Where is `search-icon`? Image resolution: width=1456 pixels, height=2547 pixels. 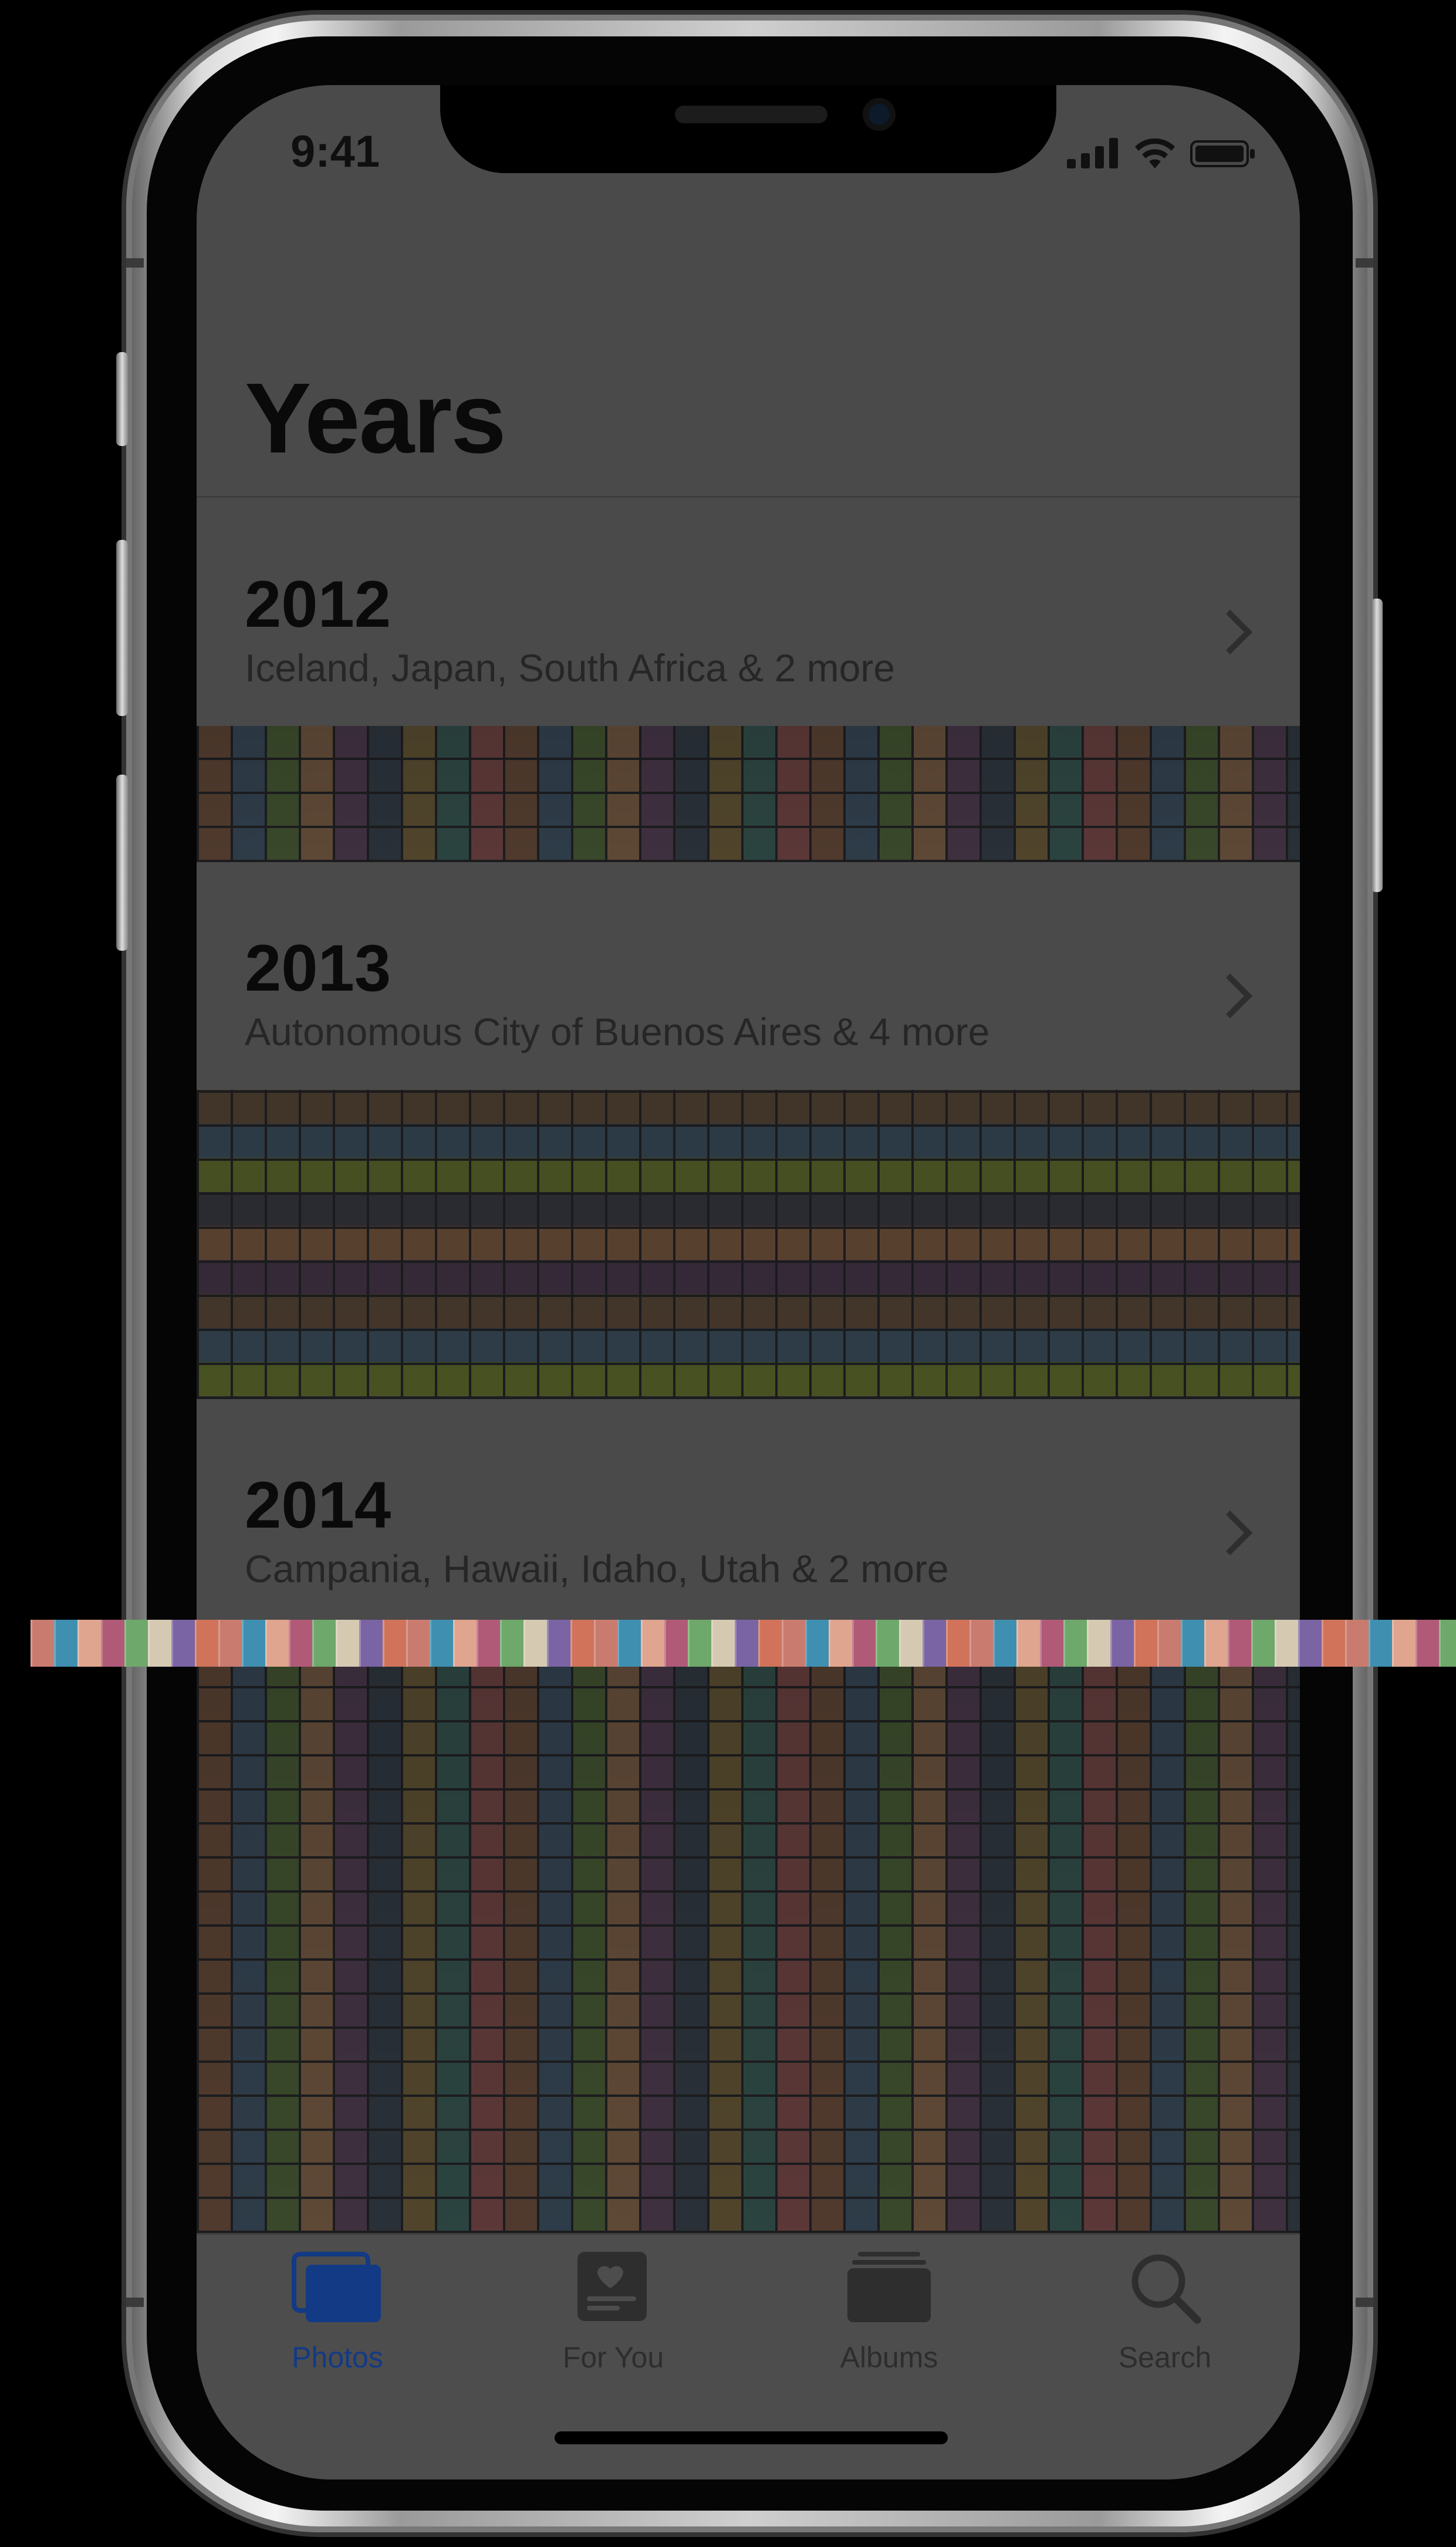
search-icon is located at coordinates (1166, 2289).